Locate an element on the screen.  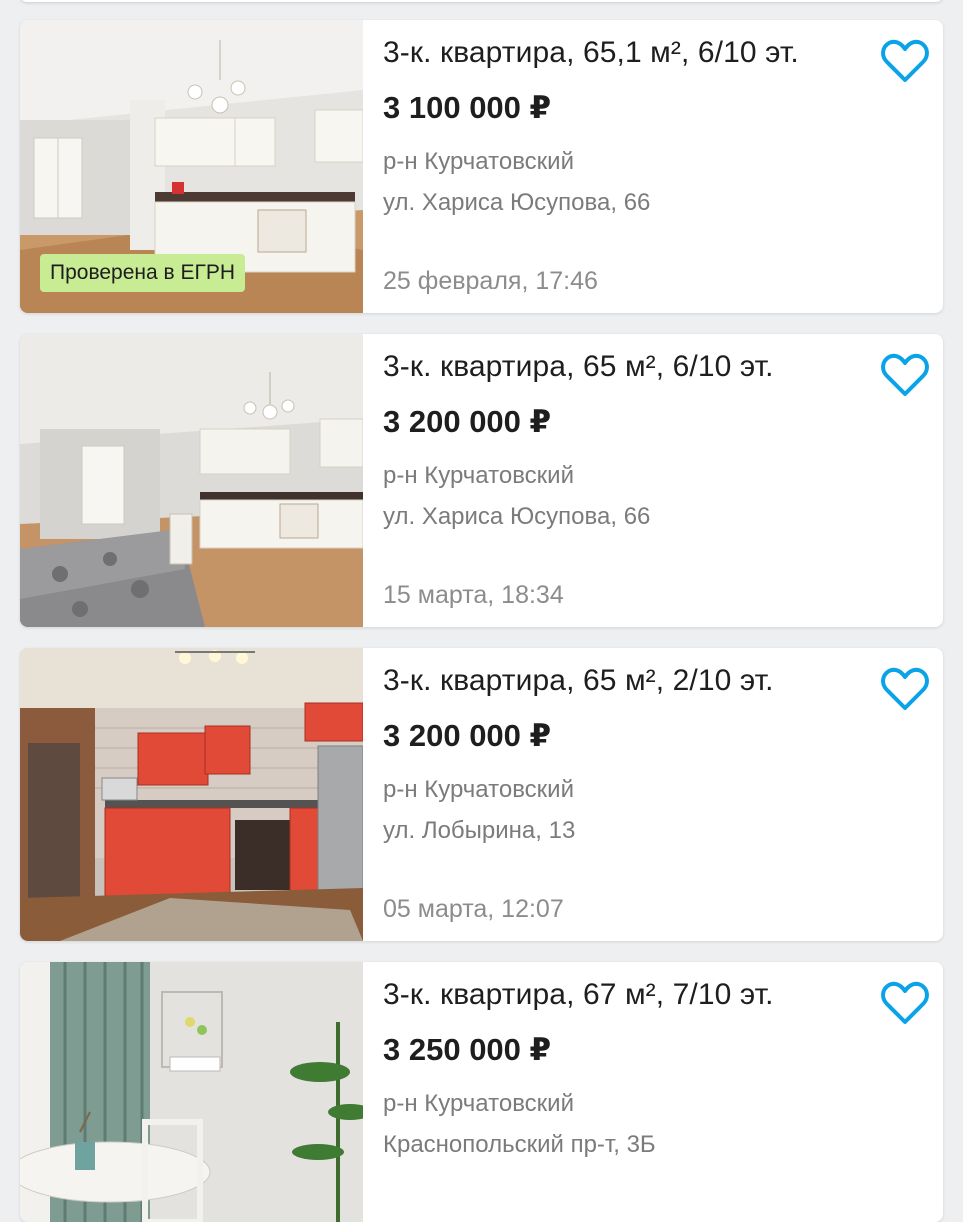
kitchen-with-table-photo is located at coordinates (191, 480).